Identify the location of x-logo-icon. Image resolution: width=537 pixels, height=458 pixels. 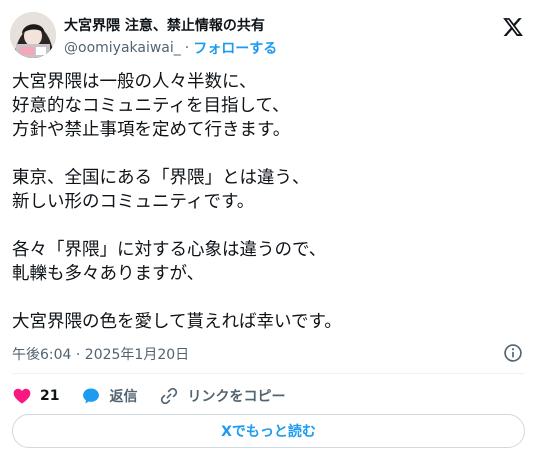
(513, 27).